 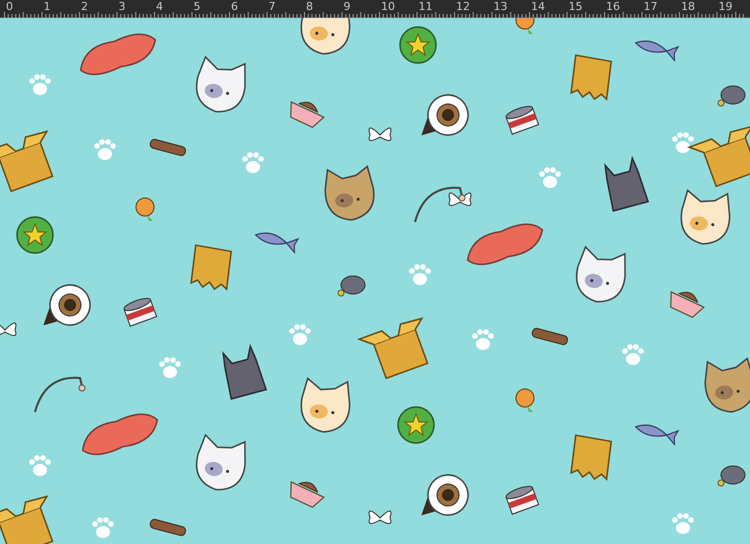 What do you see at coordinates (501, 7) in the screenshot?
I see `ruler-label: 13` at bounding box center [501, 7].